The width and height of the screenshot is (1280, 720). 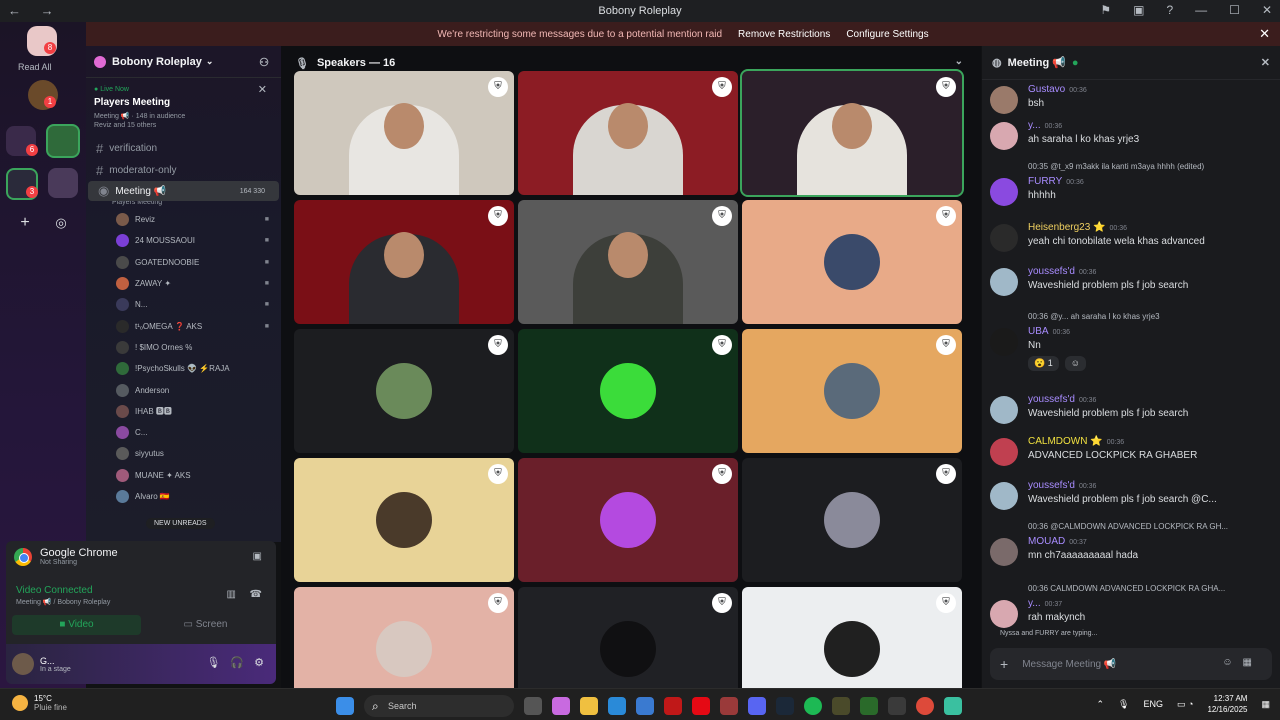 I want to click on voice-user: GOATEDNOOBIE ■, so click(x=183, y=262).